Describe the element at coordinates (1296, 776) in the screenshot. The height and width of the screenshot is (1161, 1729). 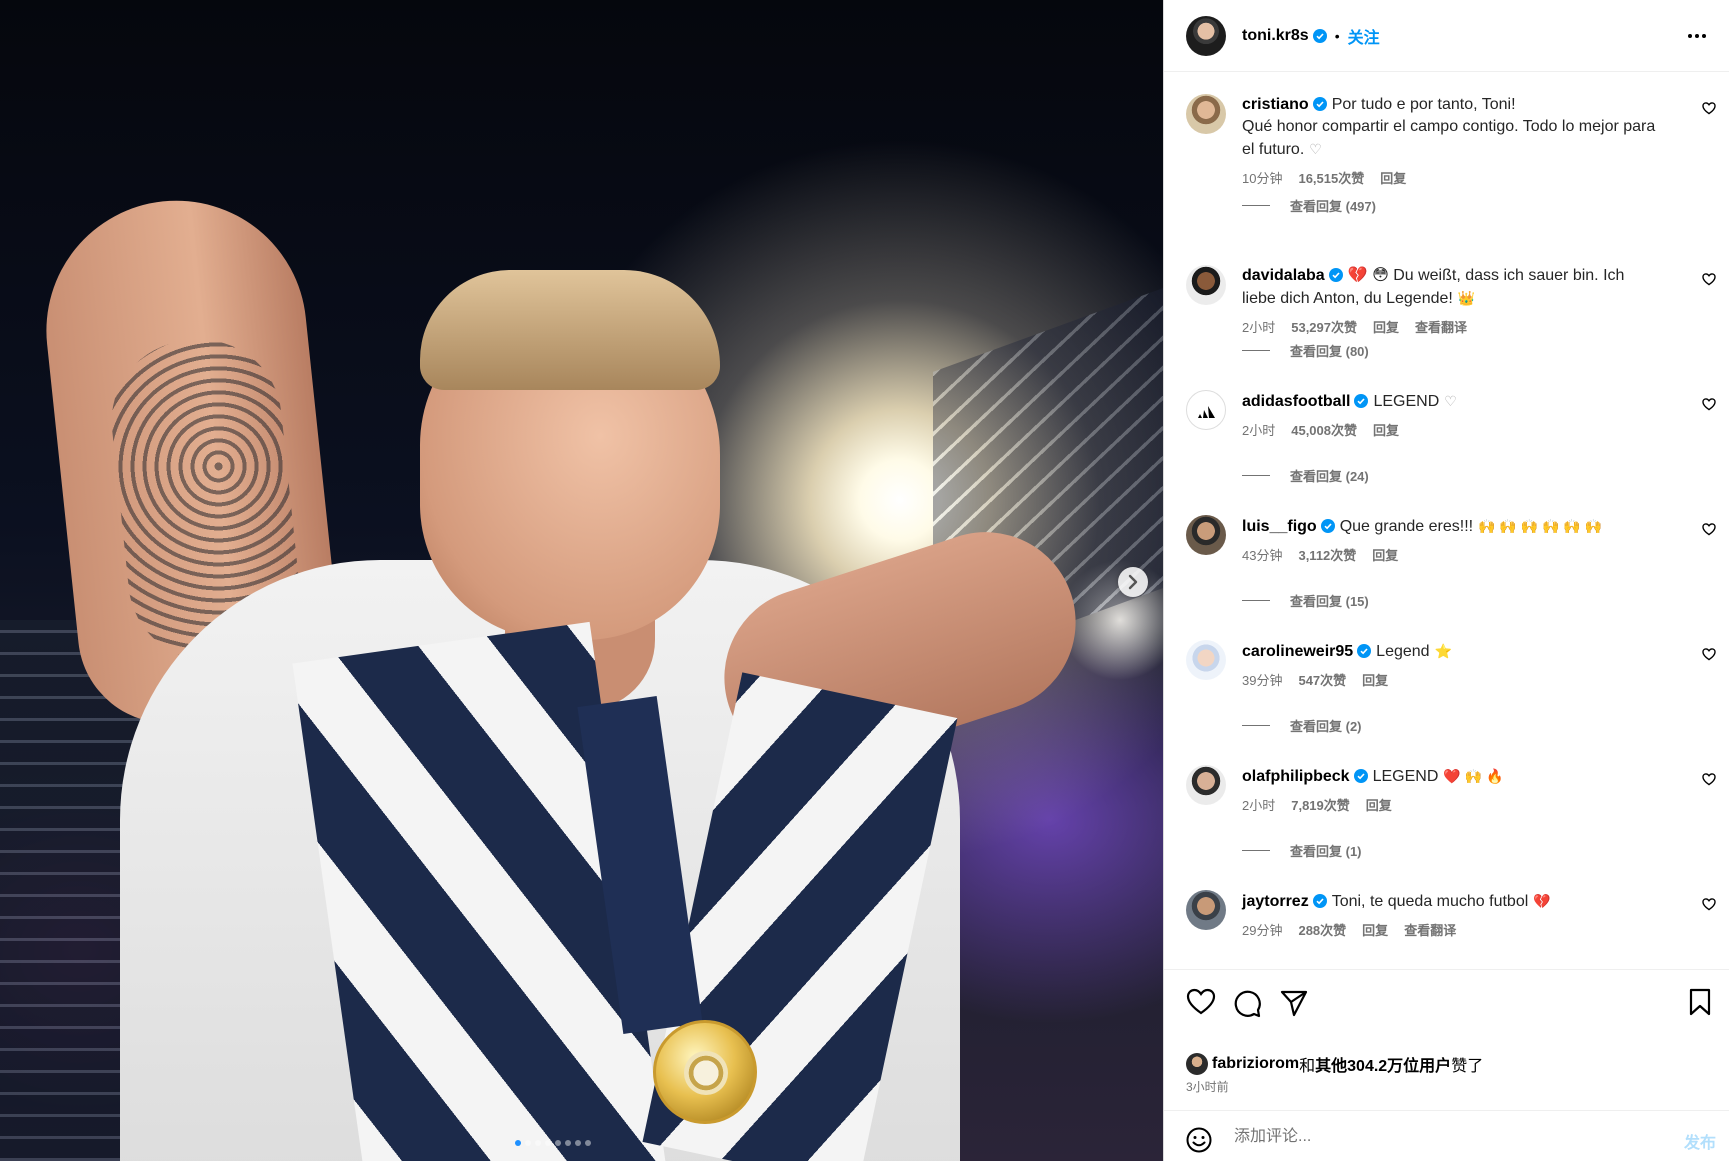
I see `comment-username: olafphilipbeck` at that location.